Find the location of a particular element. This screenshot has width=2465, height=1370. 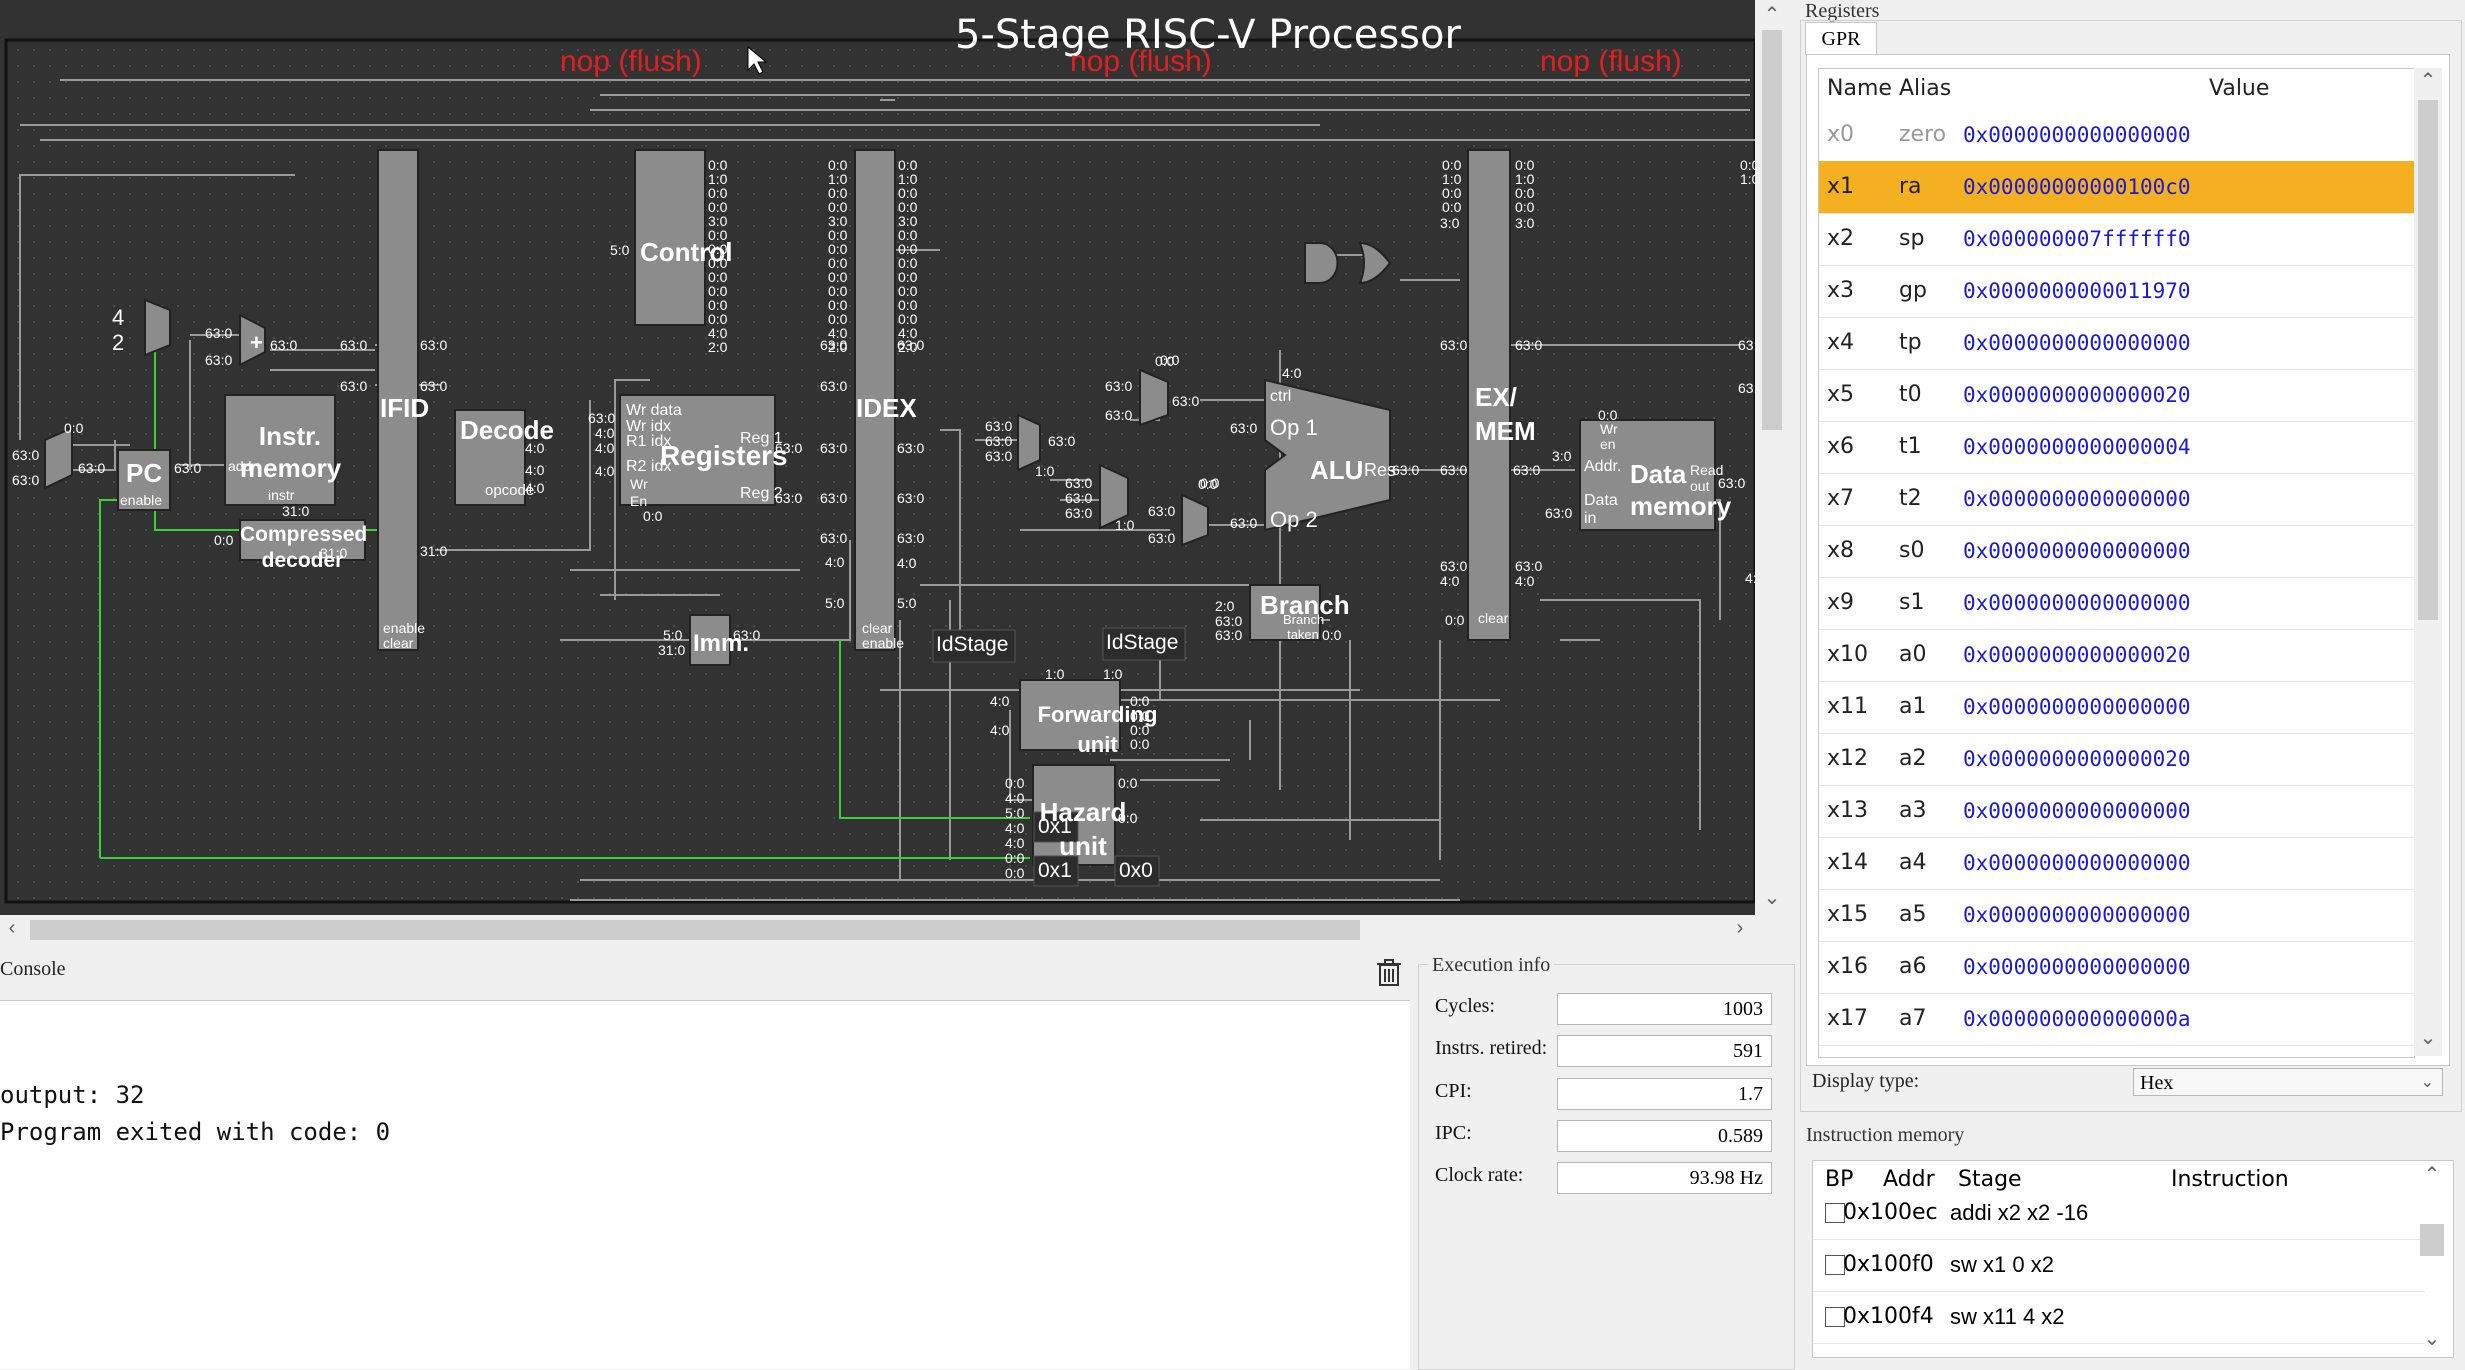

register-row-x8: x8 s0 0x0000000000000000 is located at coordinates (2116, 551).